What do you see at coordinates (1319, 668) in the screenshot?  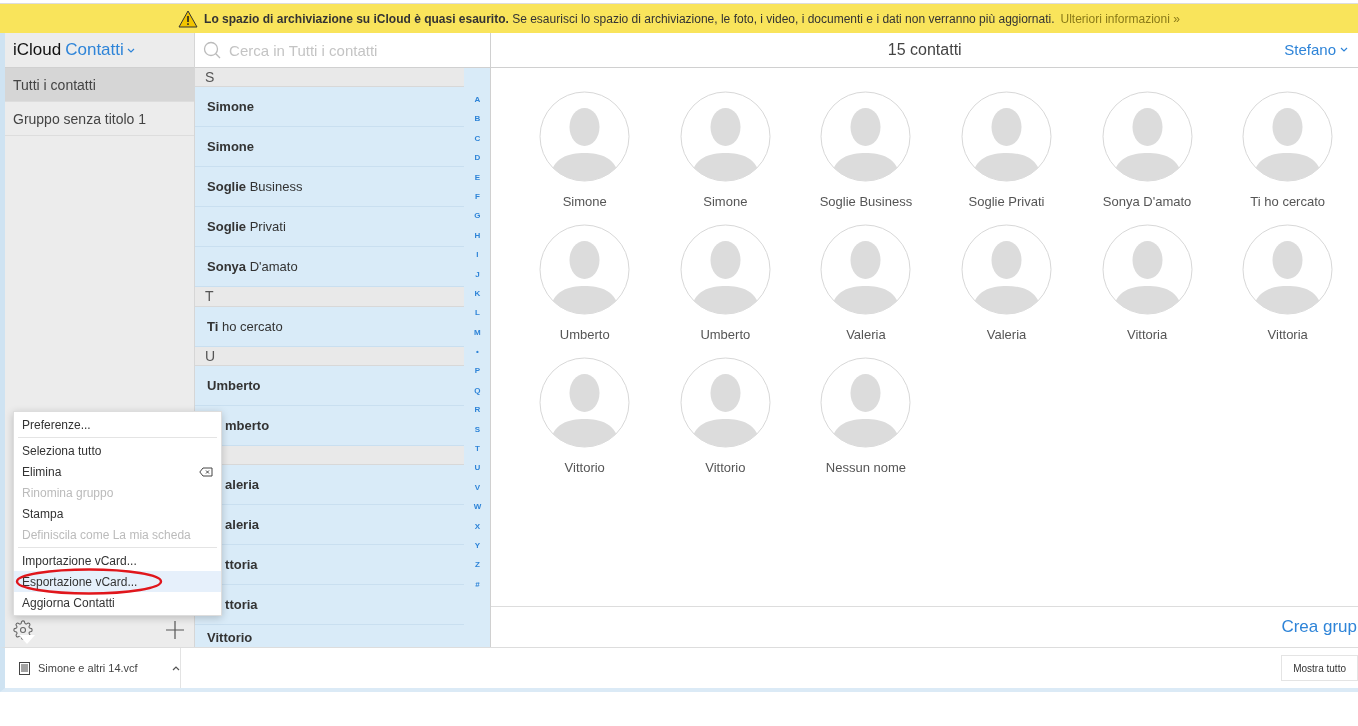 I see `show-all-button: Mostra tutto` at bounding box center [1319, 668].